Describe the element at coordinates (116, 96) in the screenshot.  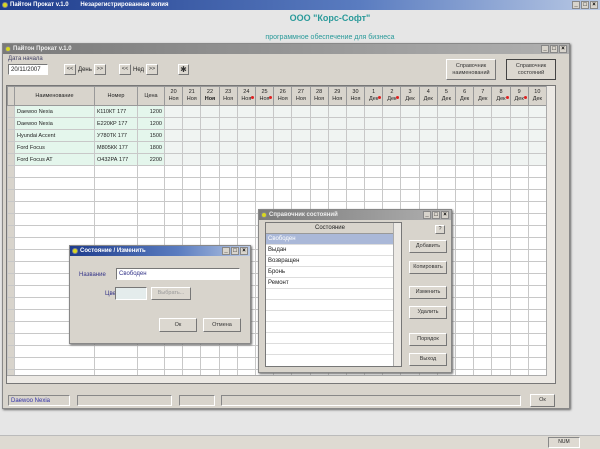
I see `column-header: Номер` at that location.